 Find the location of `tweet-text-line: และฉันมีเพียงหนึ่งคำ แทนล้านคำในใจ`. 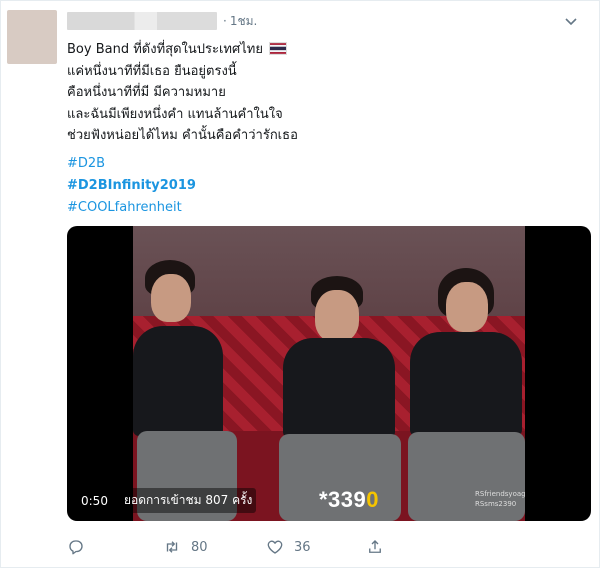

tweet-text-line: และฉันมีเพียงหนึ่งคำ แทนล้านคำในใจ is located at coordinates (175, 114).